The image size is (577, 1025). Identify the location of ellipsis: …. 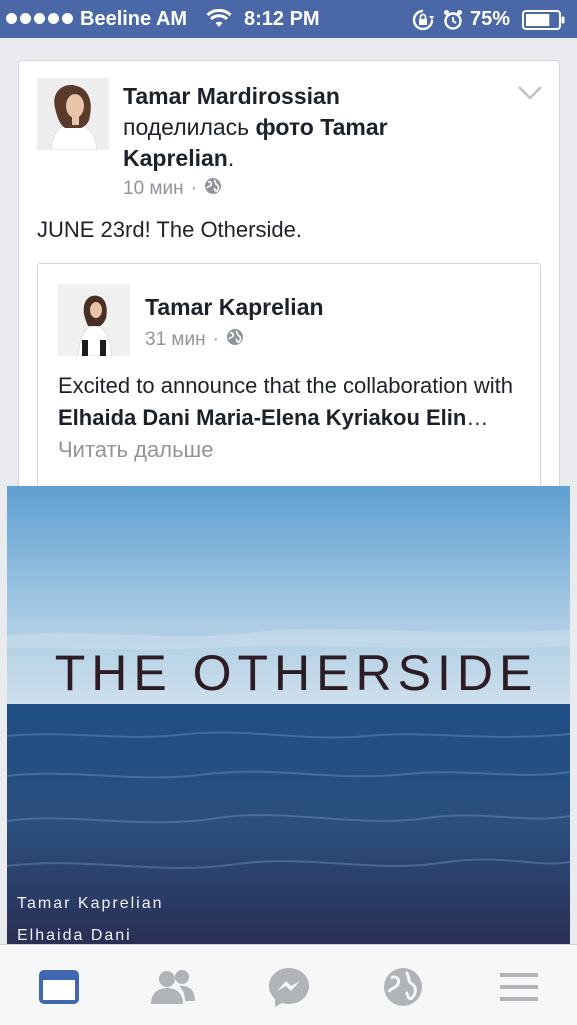
(477, 417).